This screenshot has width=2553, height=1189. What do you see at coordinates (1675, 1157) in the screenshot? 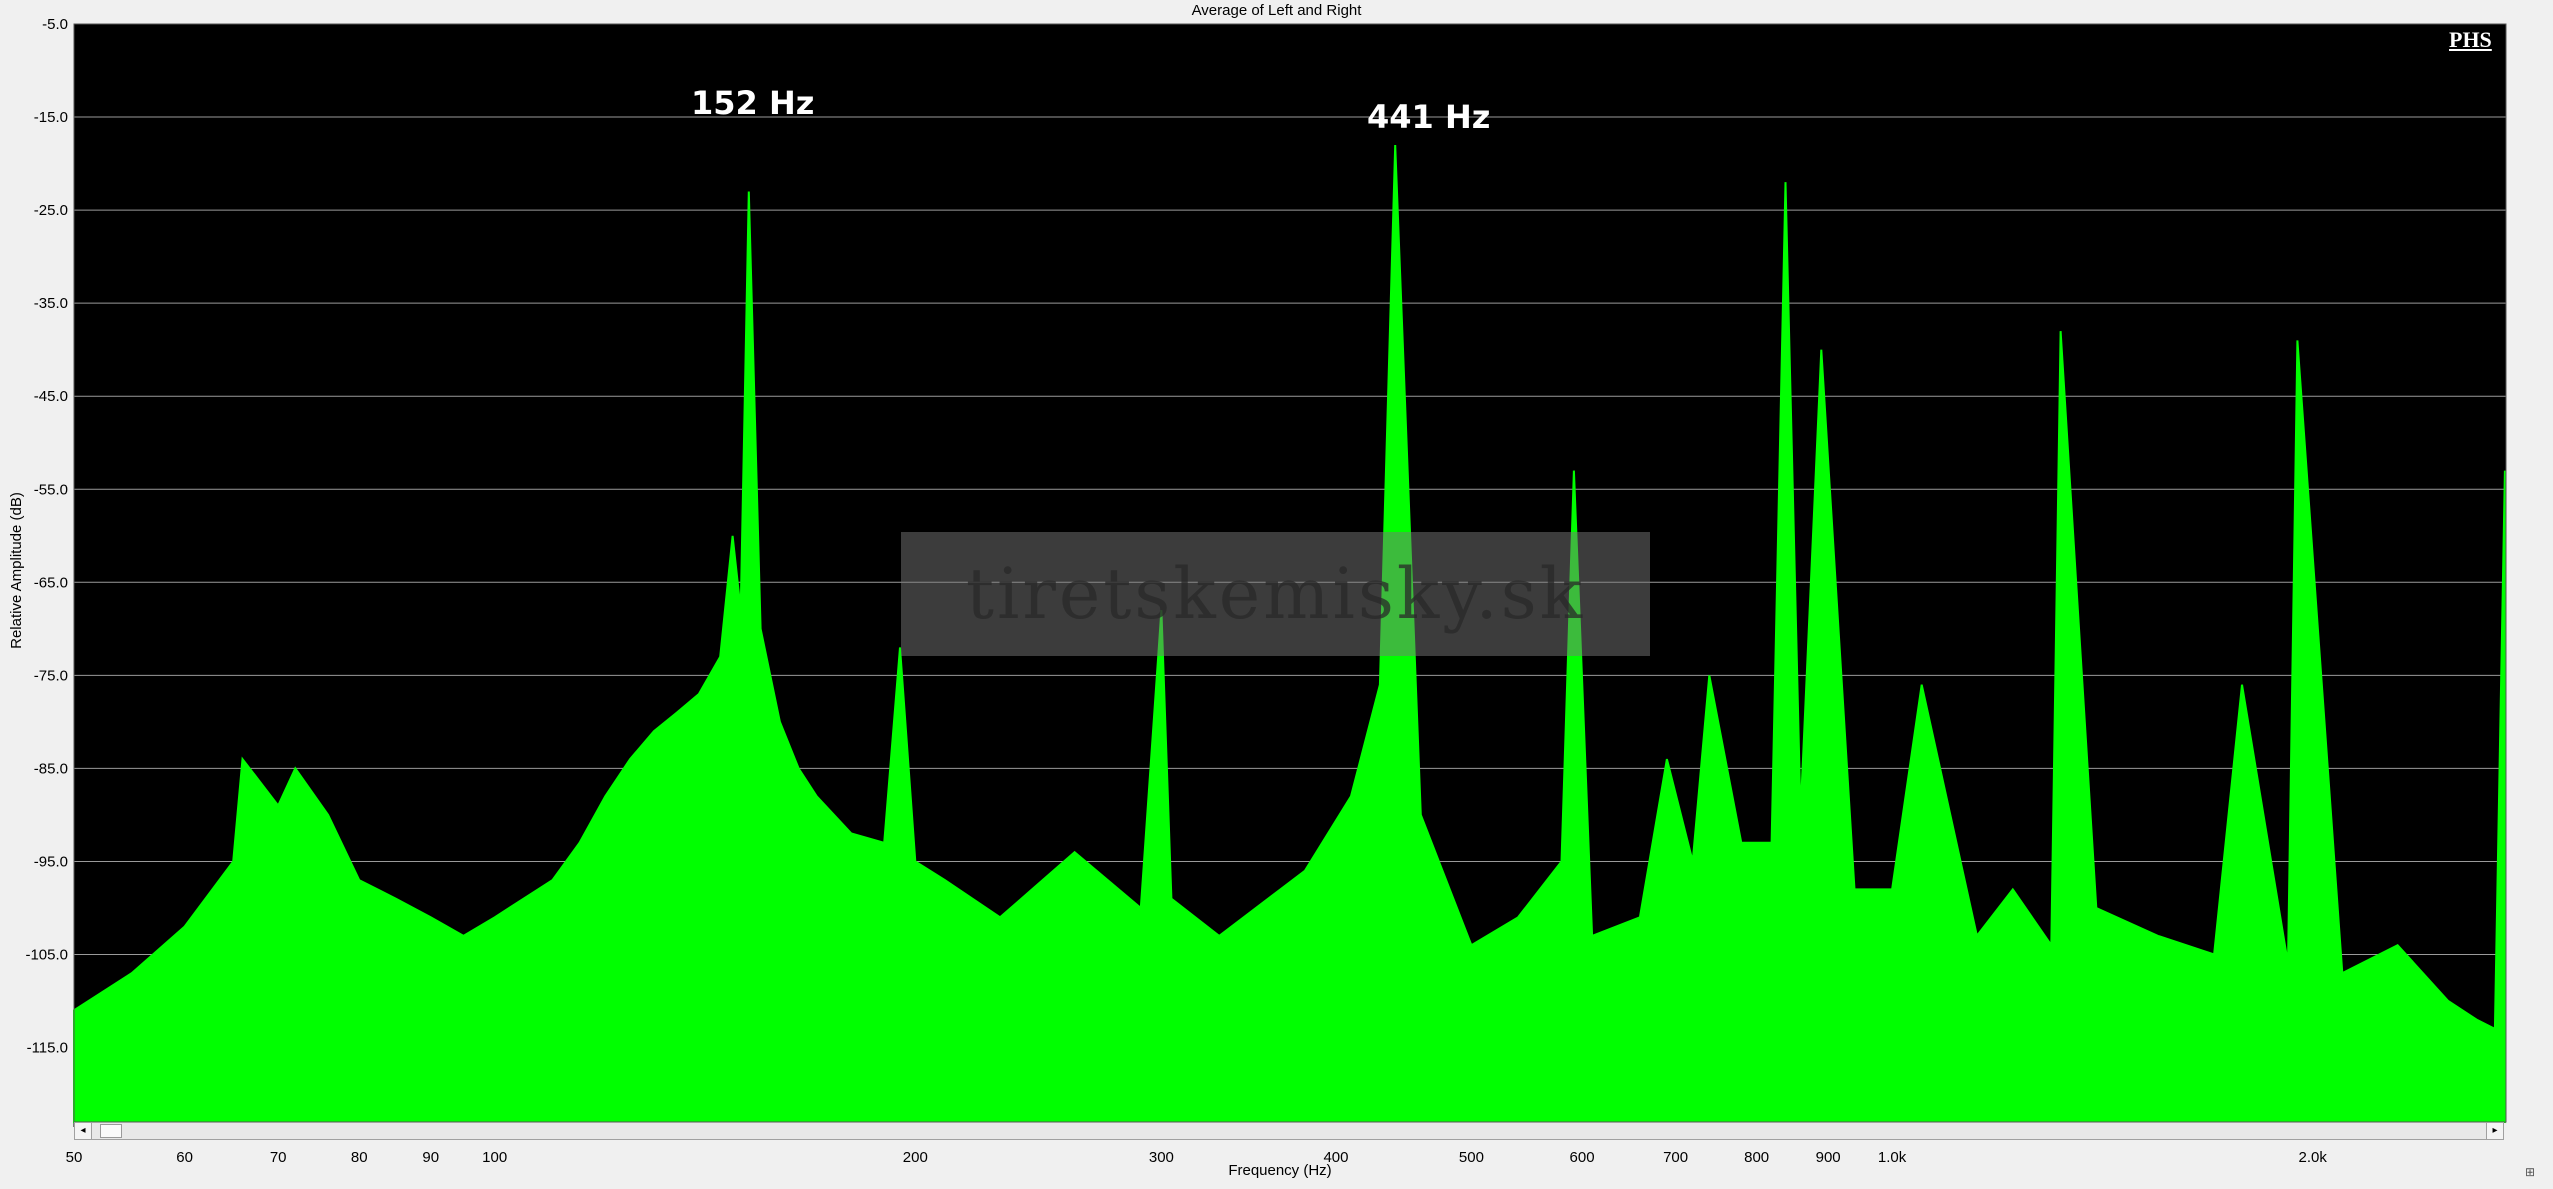
I see `x-tick-label: 700` at bounding box center [1675, 1157].